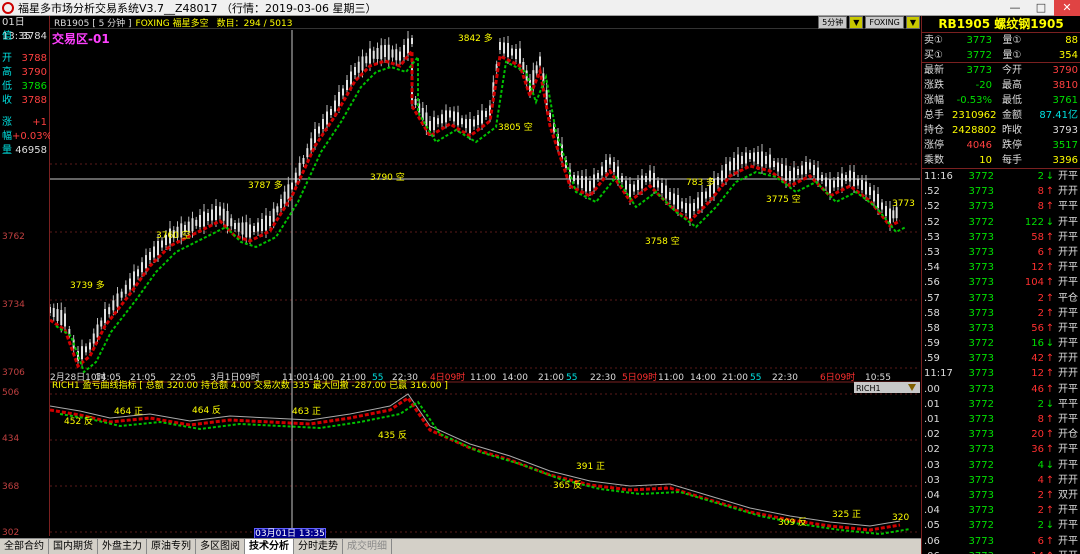  Describe the element at coordinates (269, 546) in the screenshot. I see `tab-5: 技术分析` at that location.